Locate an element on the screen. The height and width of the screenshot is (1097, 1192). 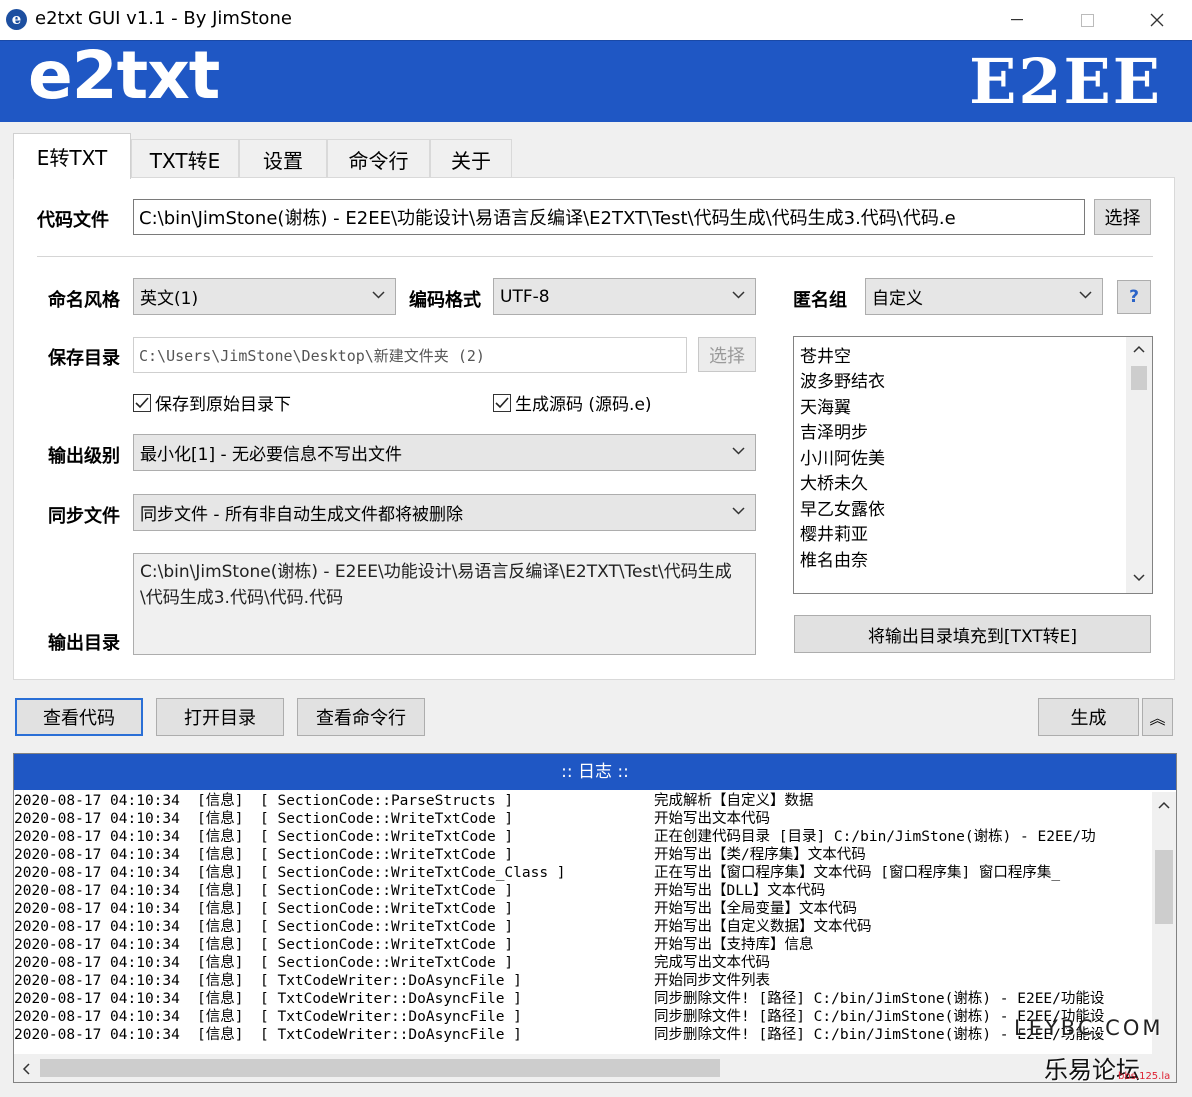
save-dir-select-button: 选择 is located at coordinates (727, 354).